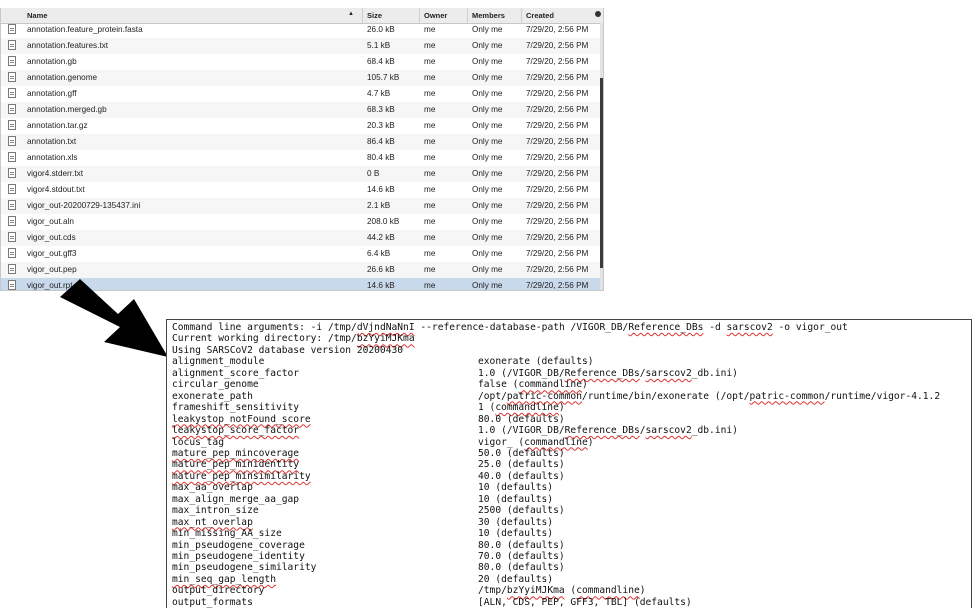  Describe the element at coordinates (521, 453) in the screenshot. I see `param-value: 50.0 (defaults)` at that location.